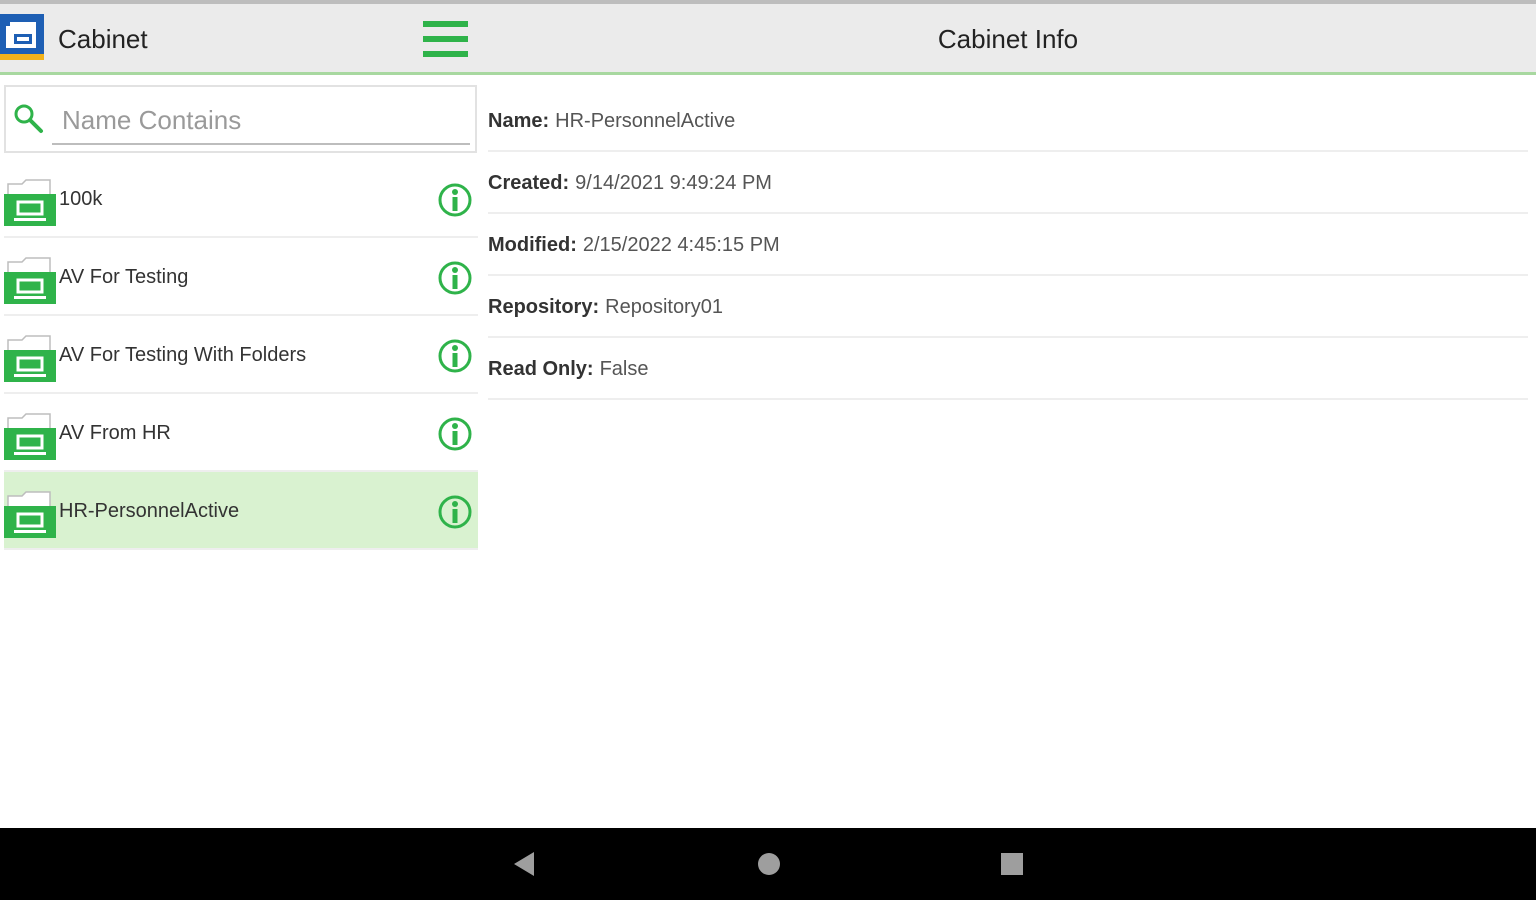 Image resolution: width=1536 pixels, height=900 pixels. Describe the element at coordinates (103, 39) in the screenshot. I see `app-title: Cabinet` at that location.